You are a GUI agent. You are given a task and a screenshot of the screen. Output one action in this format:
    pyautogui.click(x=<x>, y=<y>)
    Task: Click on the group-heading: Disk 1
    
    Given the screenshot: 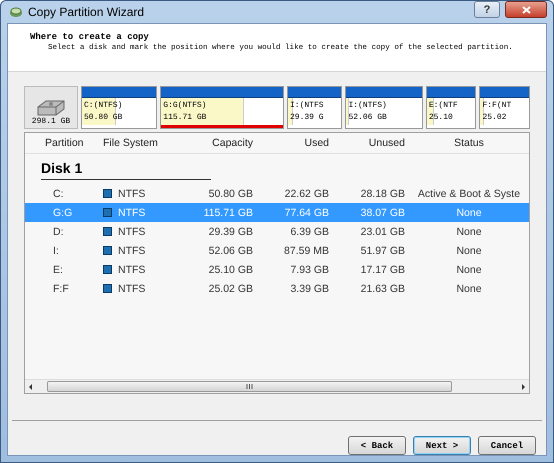 What is the action you would take?
    pyautogui.click(x=126, y=169)
    